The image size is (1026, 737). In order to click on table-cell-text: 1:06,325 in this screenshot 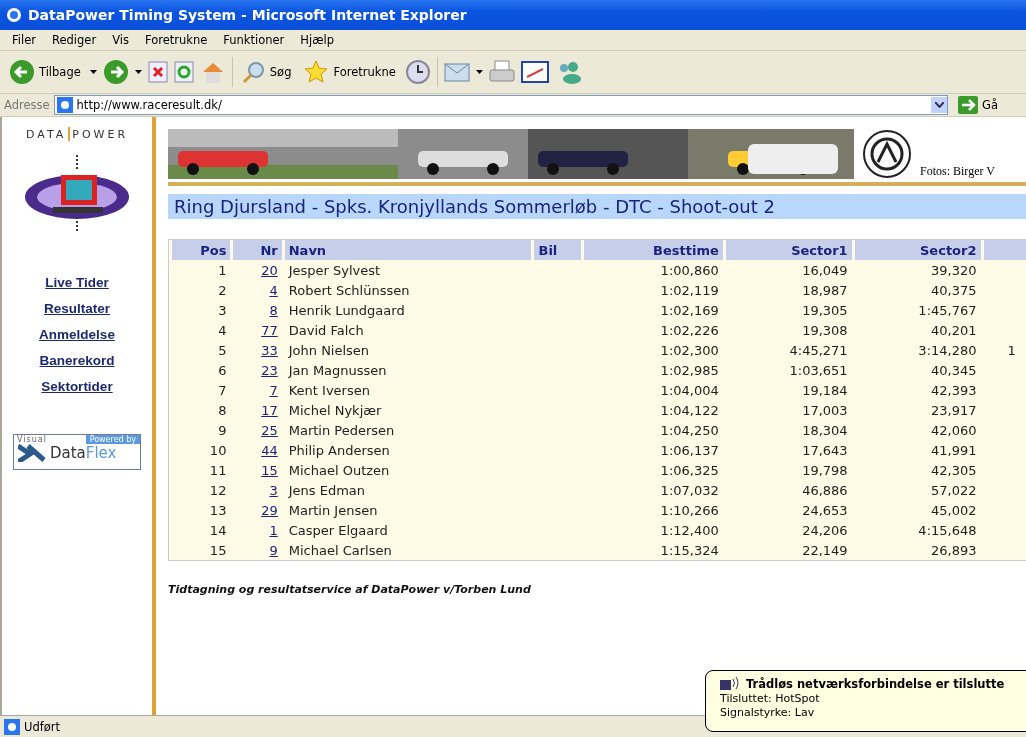, I will do `click(689, 470)`.